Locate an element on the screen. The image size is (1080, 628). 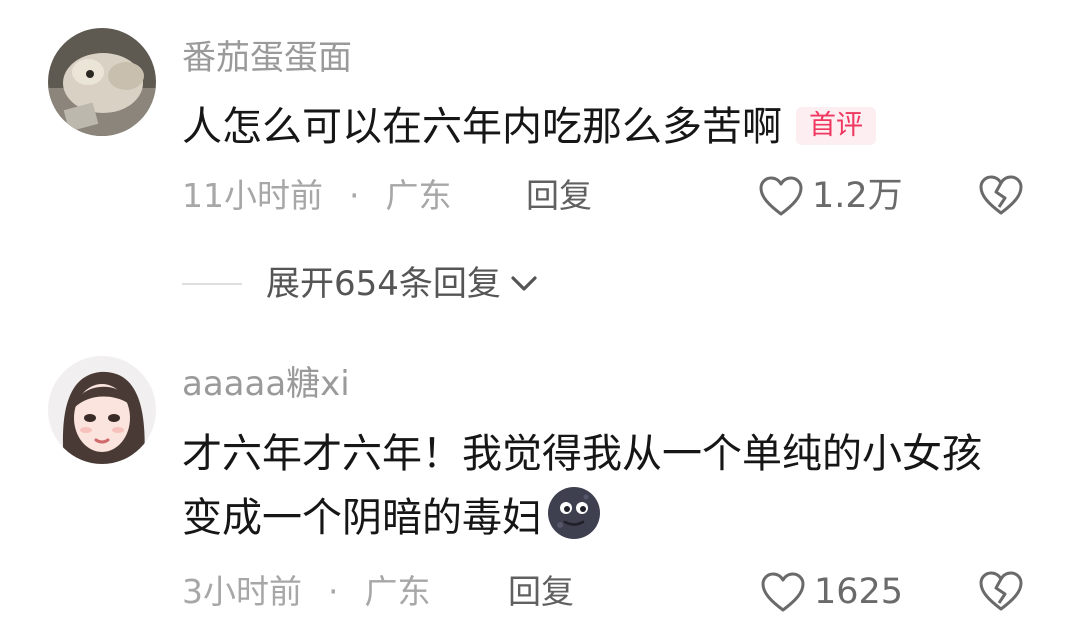
comment-meta: 11小时前 · 广东 回复 1.2万 is located at coordinates (612, 196).